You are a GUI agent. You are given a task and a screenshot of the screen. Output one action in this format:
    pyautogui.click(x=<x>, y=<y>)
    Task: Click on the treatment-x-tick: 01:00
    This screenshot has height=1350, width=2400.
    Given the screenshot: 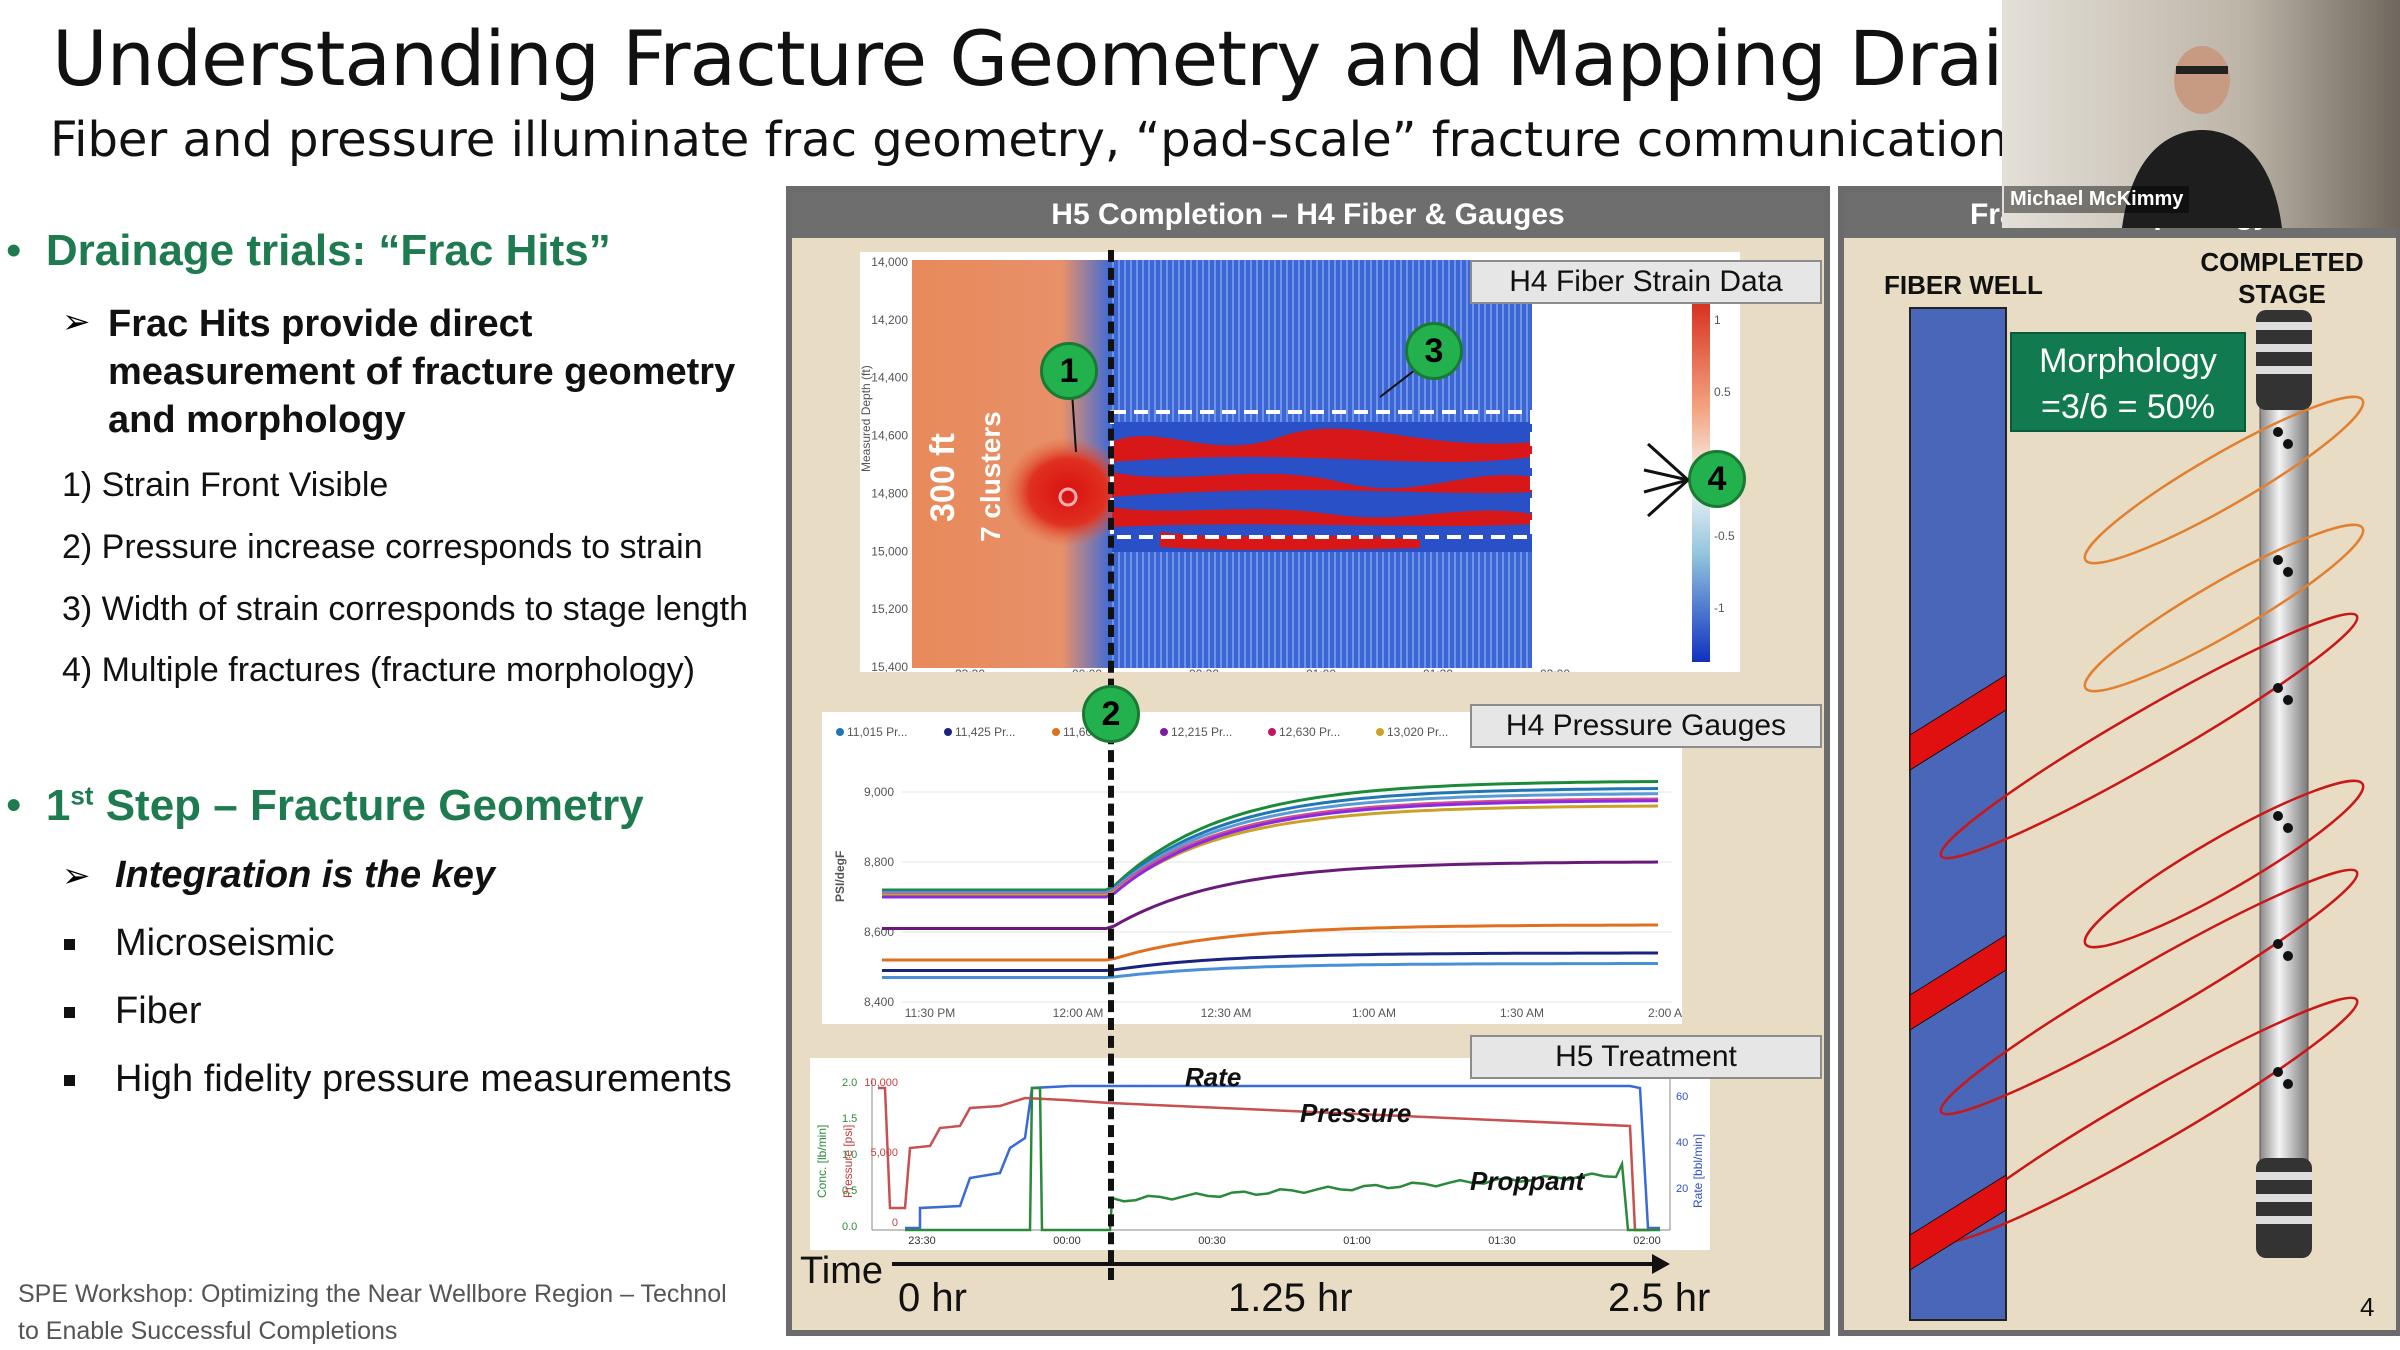 What is the action you would take?
    pyautogui.click(x=1357, y=1241)
    